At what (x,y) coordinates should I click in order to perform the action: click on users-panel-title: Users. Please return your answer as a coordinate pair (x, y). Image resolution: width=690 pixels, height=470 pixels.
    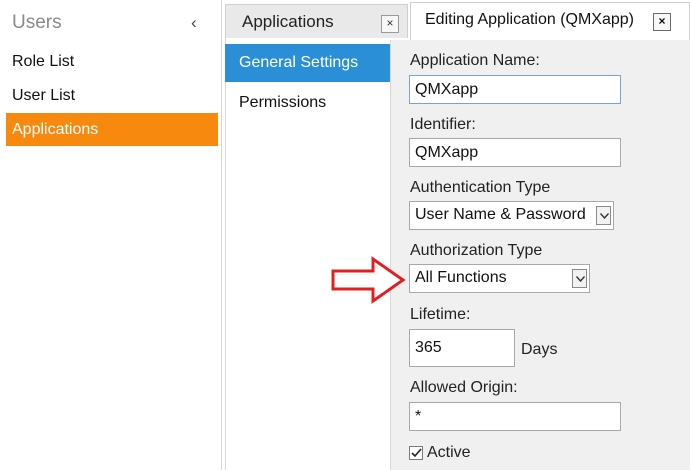
    Looking at the image, I should click on (37, 22).